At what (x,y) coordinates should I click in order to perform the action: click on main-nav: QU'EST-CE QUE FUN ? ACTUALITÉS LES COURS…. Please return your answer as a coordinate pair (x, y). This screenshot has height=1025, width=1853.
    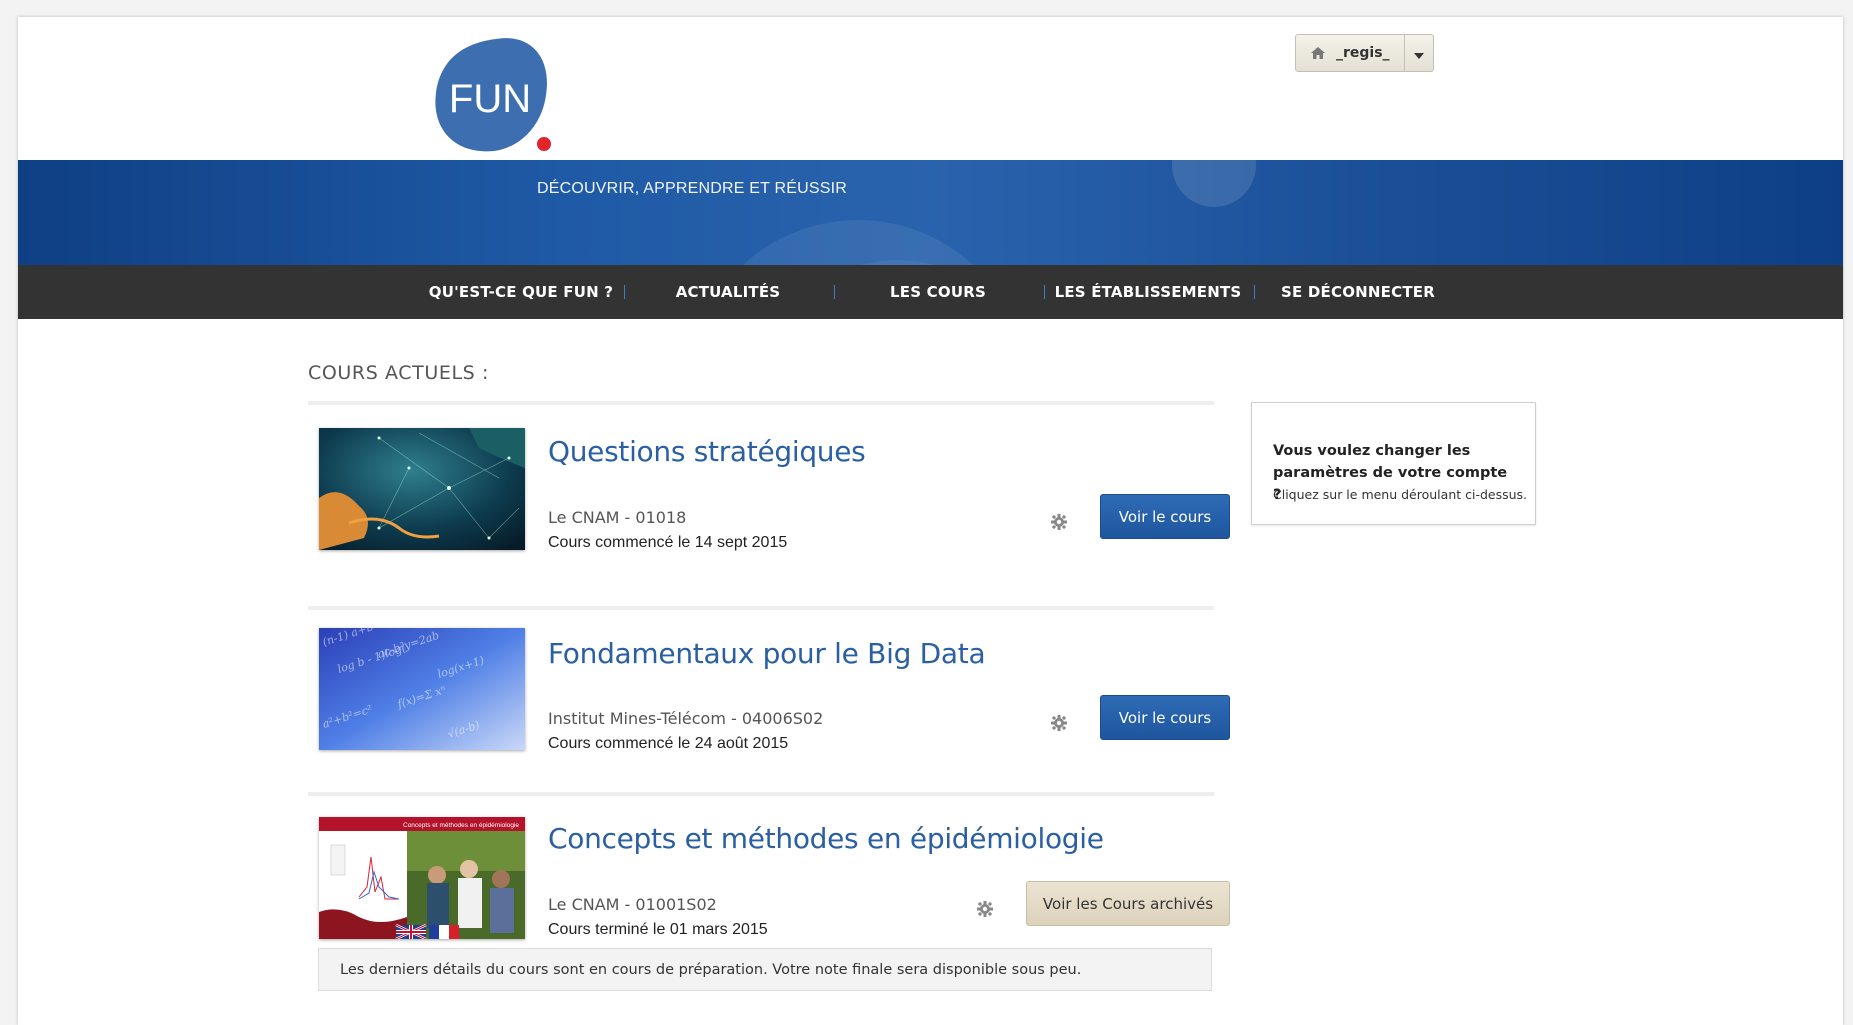
    Looking at the image, I should click on (930, 292).